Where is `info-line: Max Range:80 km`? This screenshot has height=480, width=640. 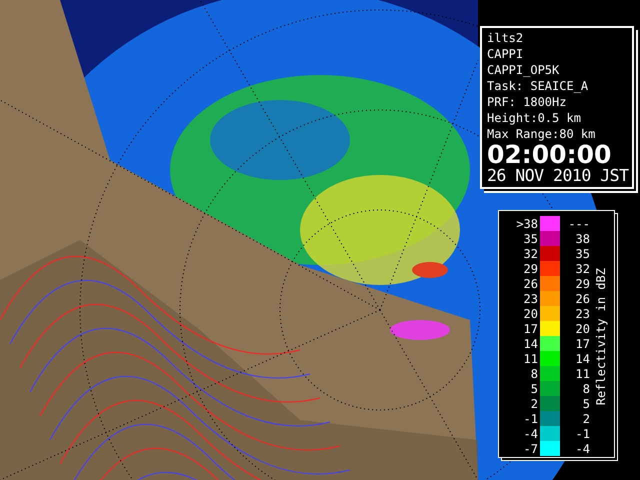
info-line: Max Range:80 km is located at coordinates (541, 134).